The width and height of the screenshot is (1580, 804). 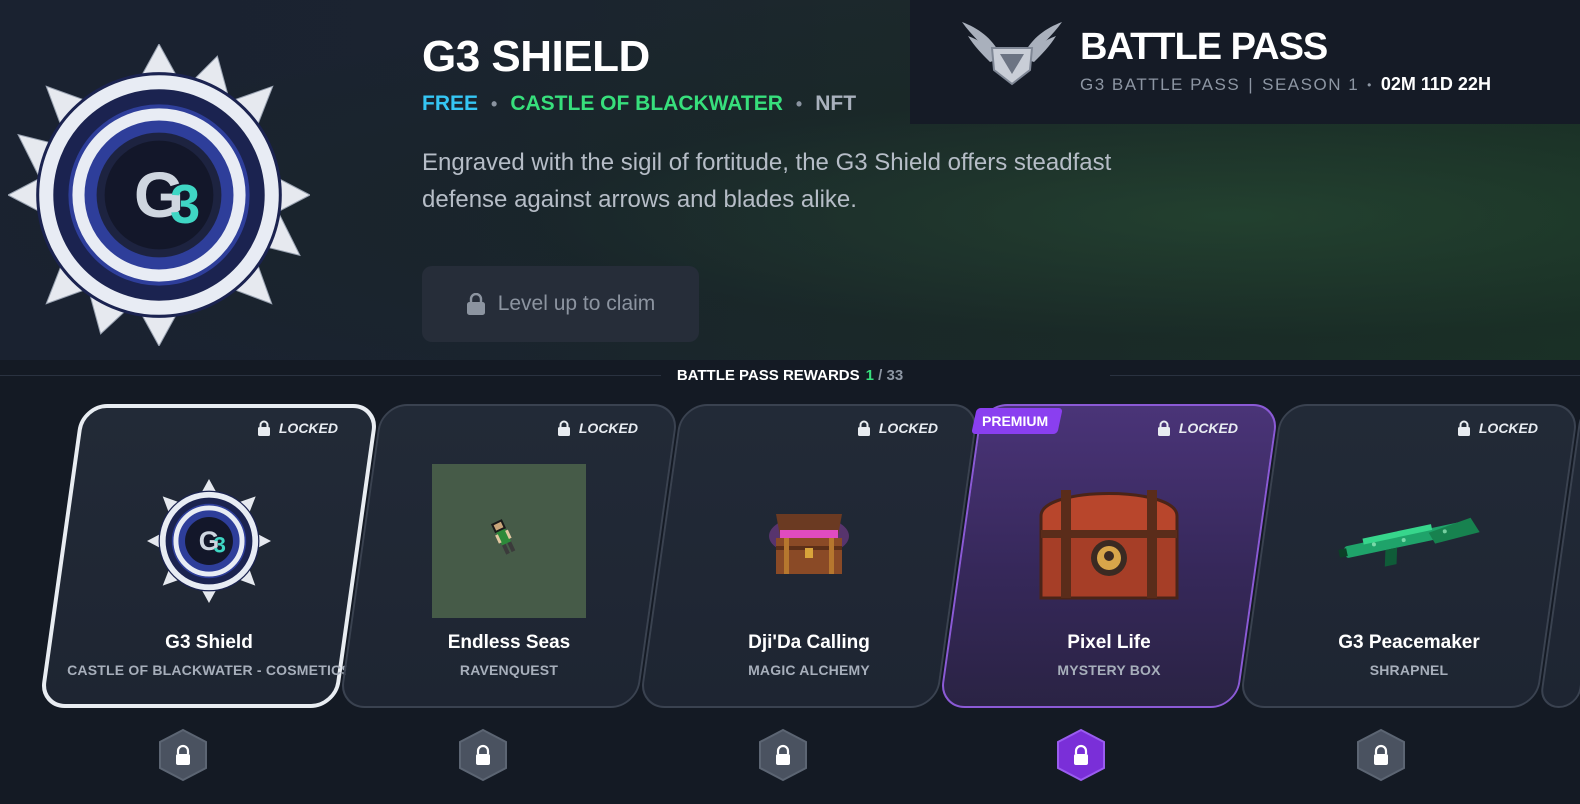 I want to click on reward-card: LOCKED Endless Seas RAVENQUEST, so click(x=509, y=556).